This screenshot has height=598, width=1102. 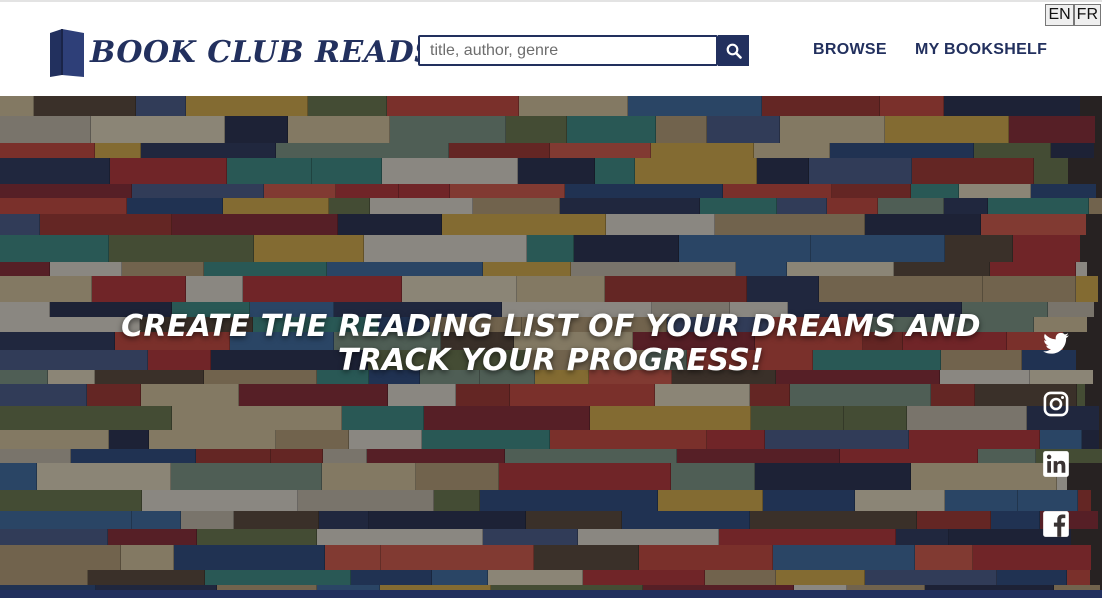 I want to click on linkedin-link, so click(x=1056, y=464).